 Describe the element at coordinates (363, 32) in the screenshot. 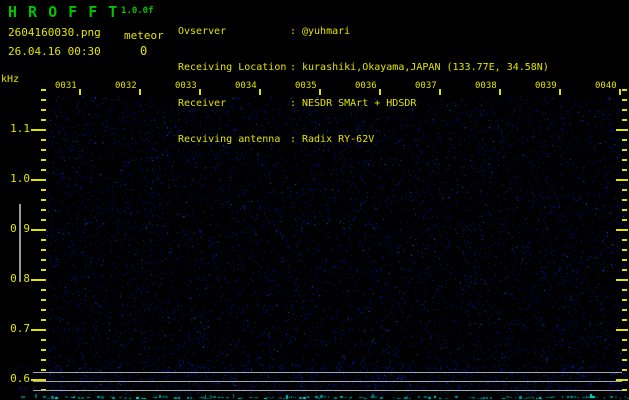

I see `info-row: Ovserver : @yuhmari` at that location.